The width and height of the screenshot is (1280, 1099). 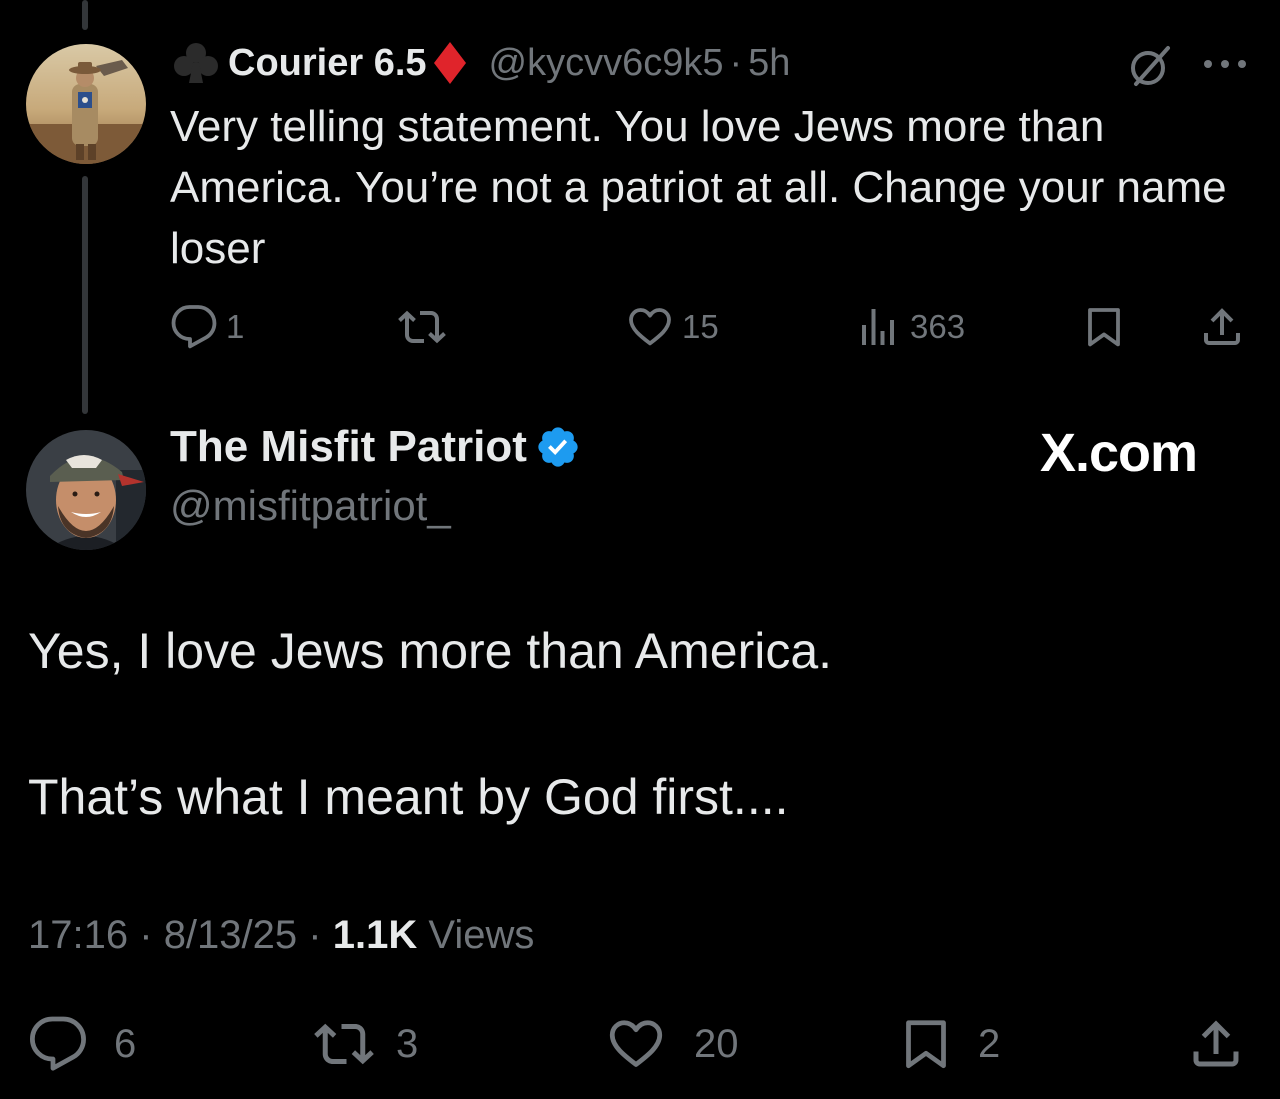 What do you see at coordinates (196, 63) in the screenshot?
I see `club-icon` at bounding box center [196, 63].